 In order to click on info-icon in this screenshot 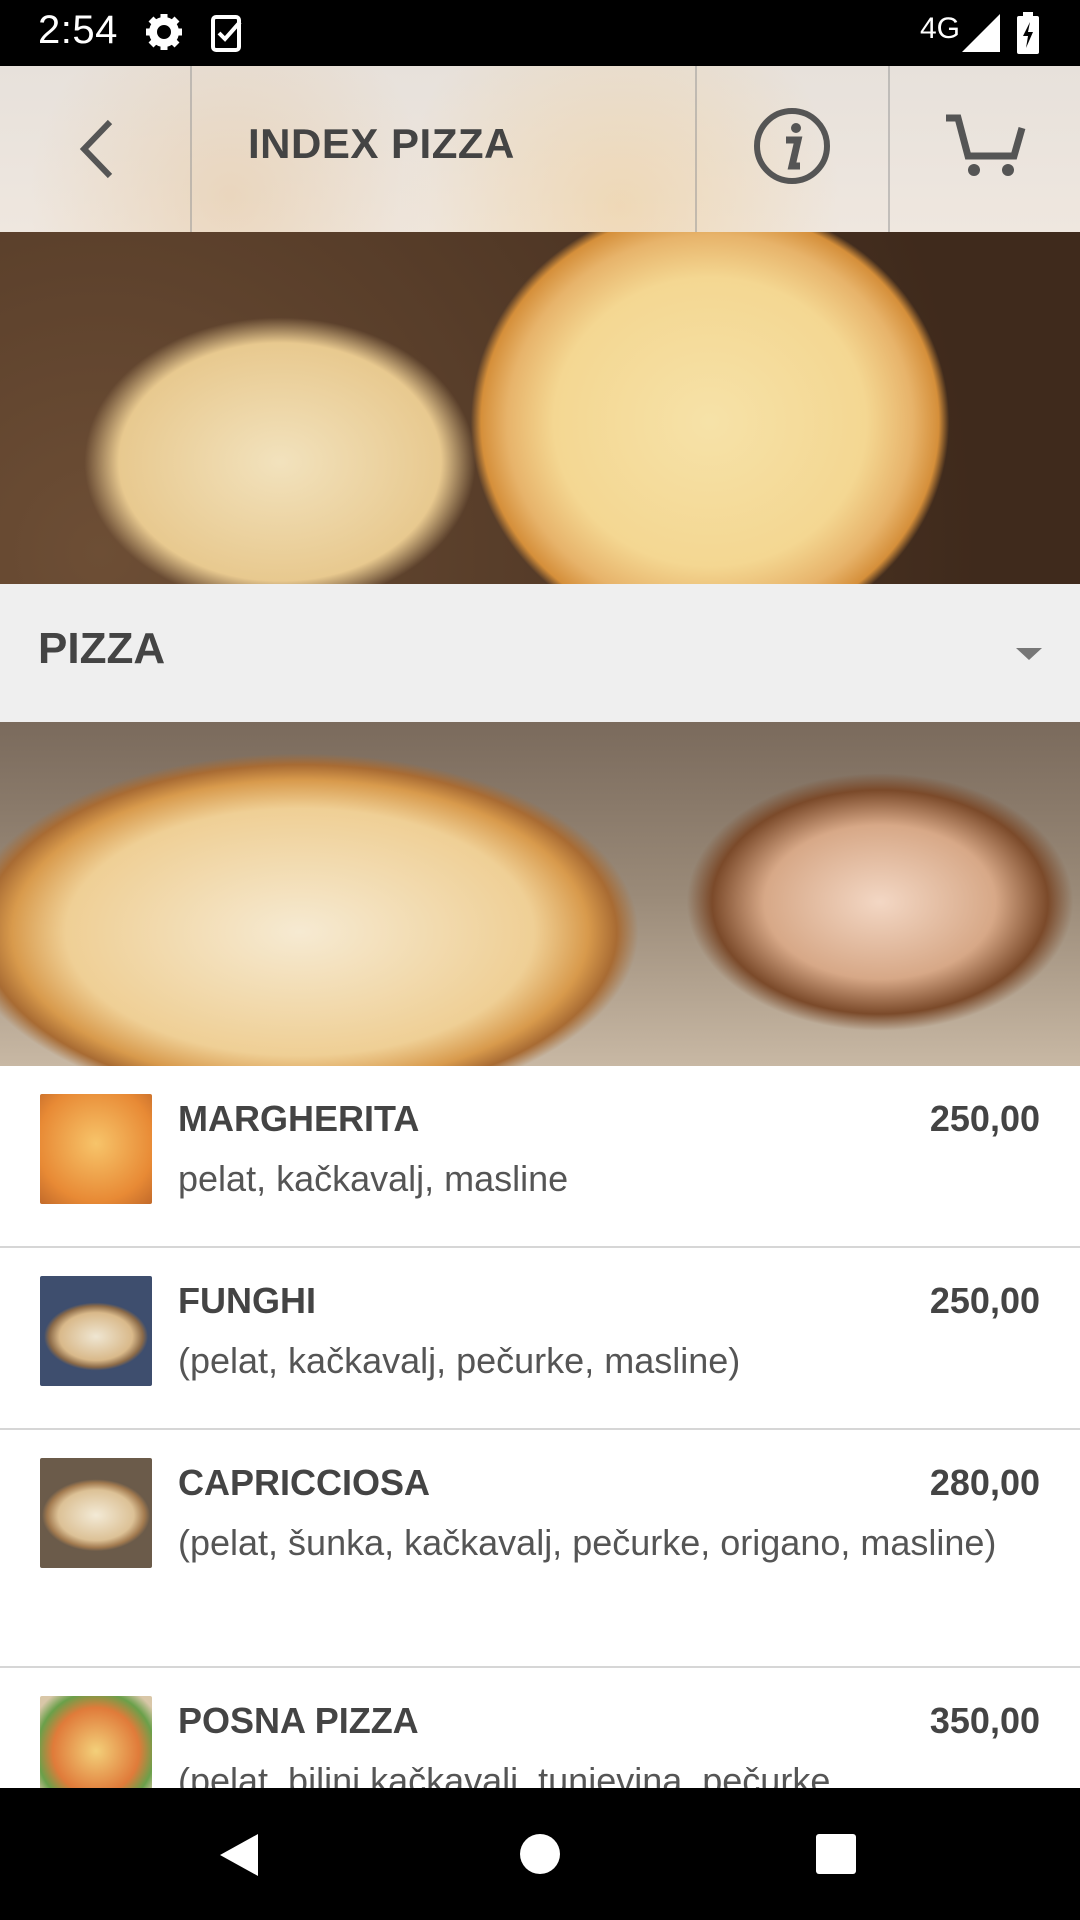, I will do `click(792, 146)`.